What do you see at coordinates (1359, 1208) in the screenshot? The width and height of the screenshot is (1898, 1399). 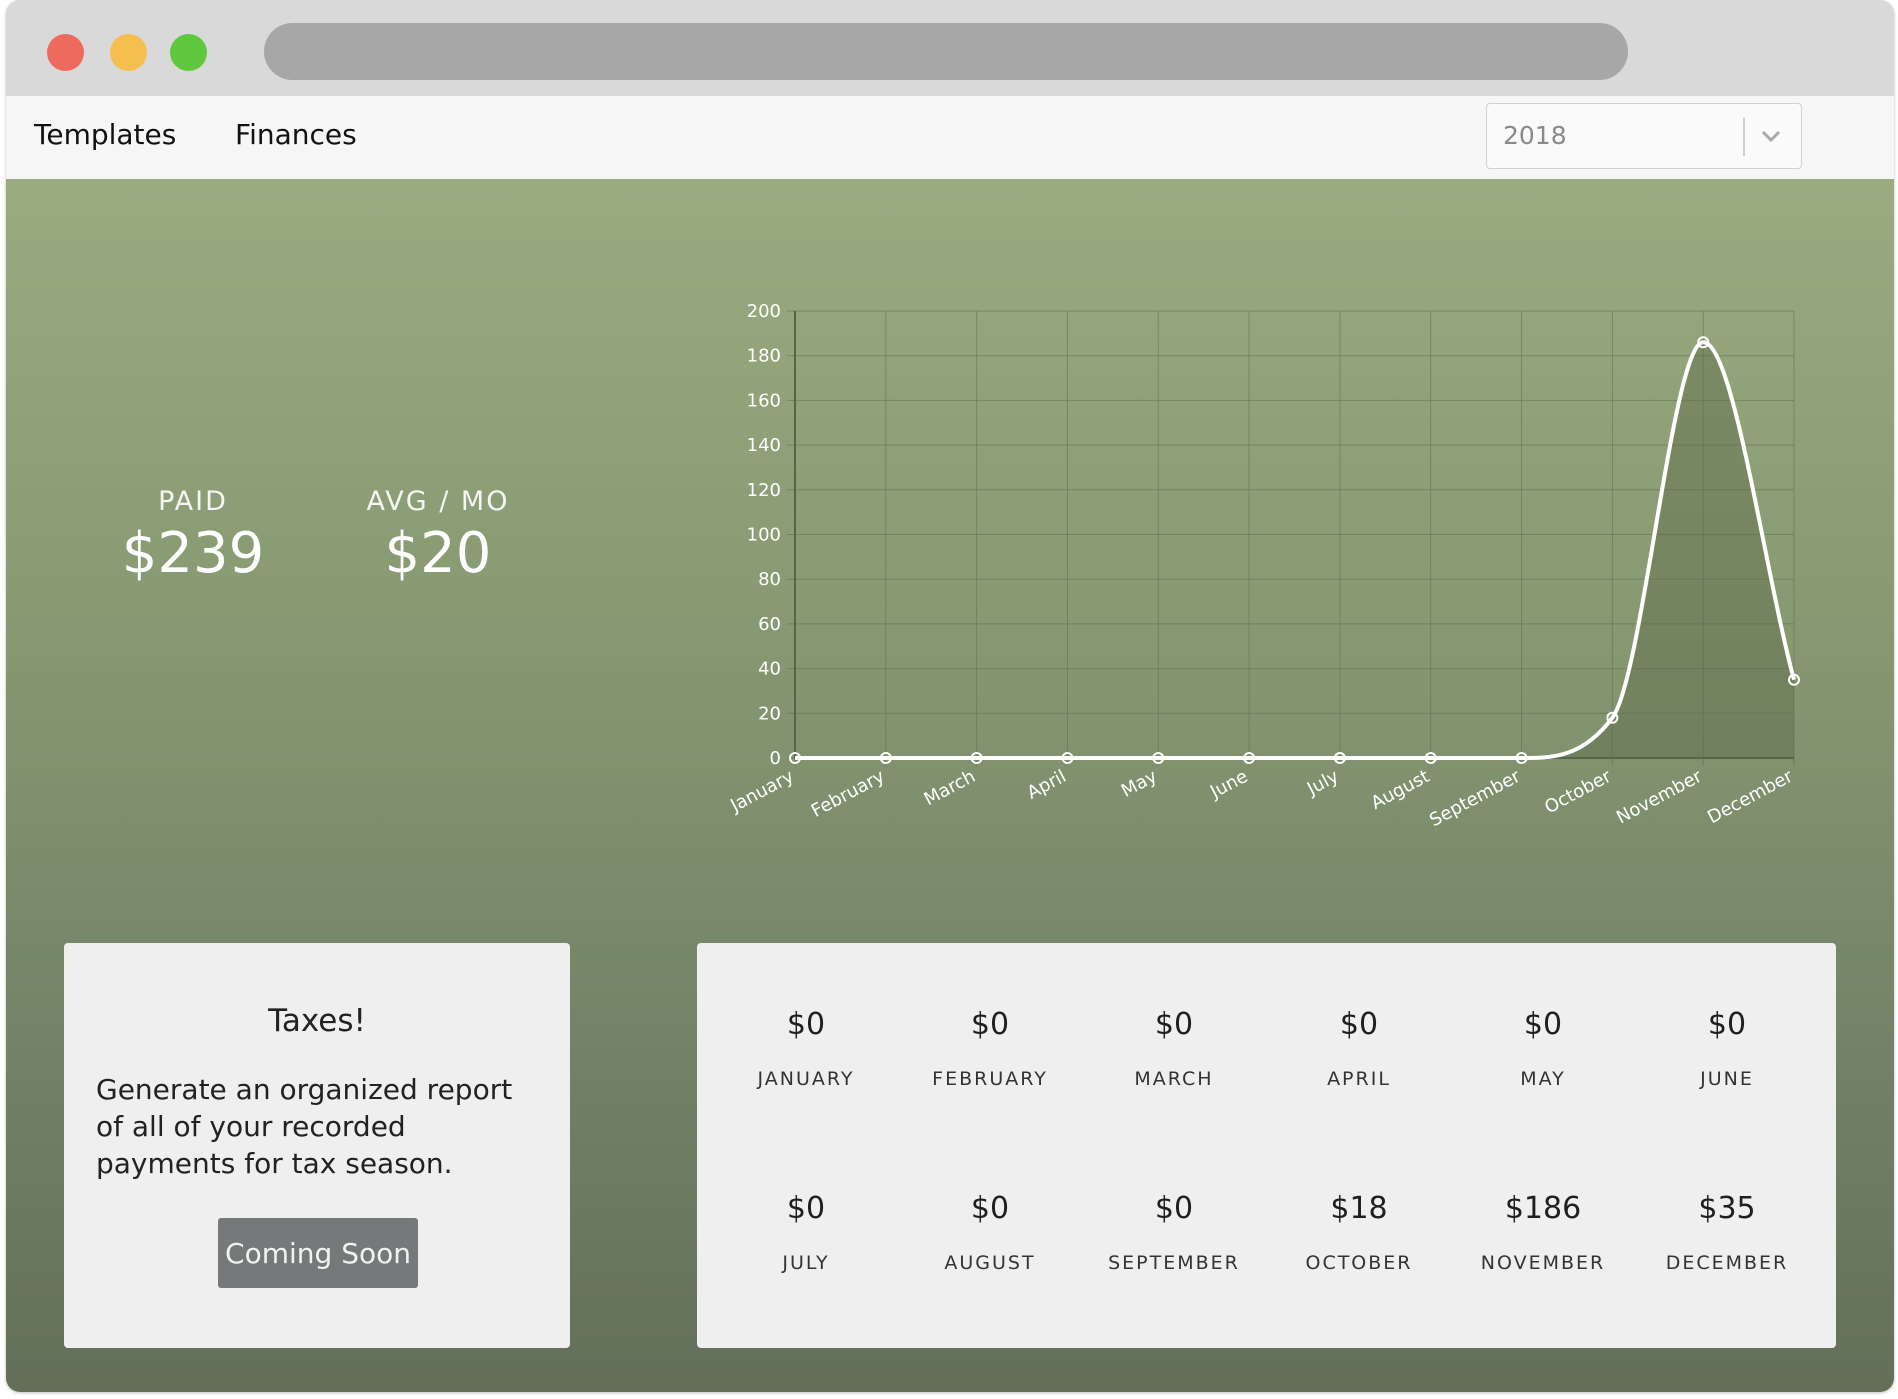 I see `month-amount: $18` at bounding box center [1359, 1208].